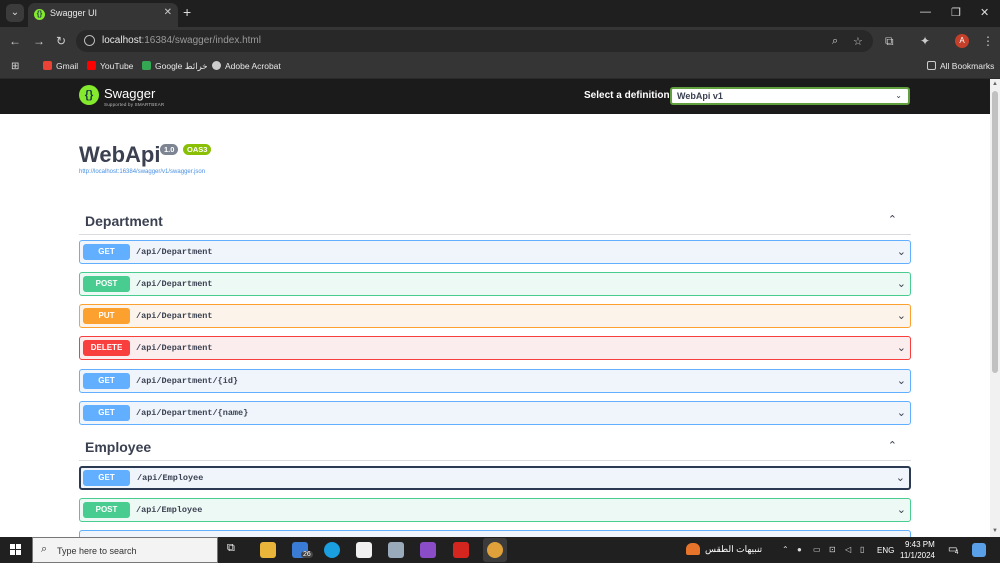 The image size is (1000, 563). Describe the element at coordinates (995, 84) in the screenshot. I see `scroll-up-icon: ▲` at that location.